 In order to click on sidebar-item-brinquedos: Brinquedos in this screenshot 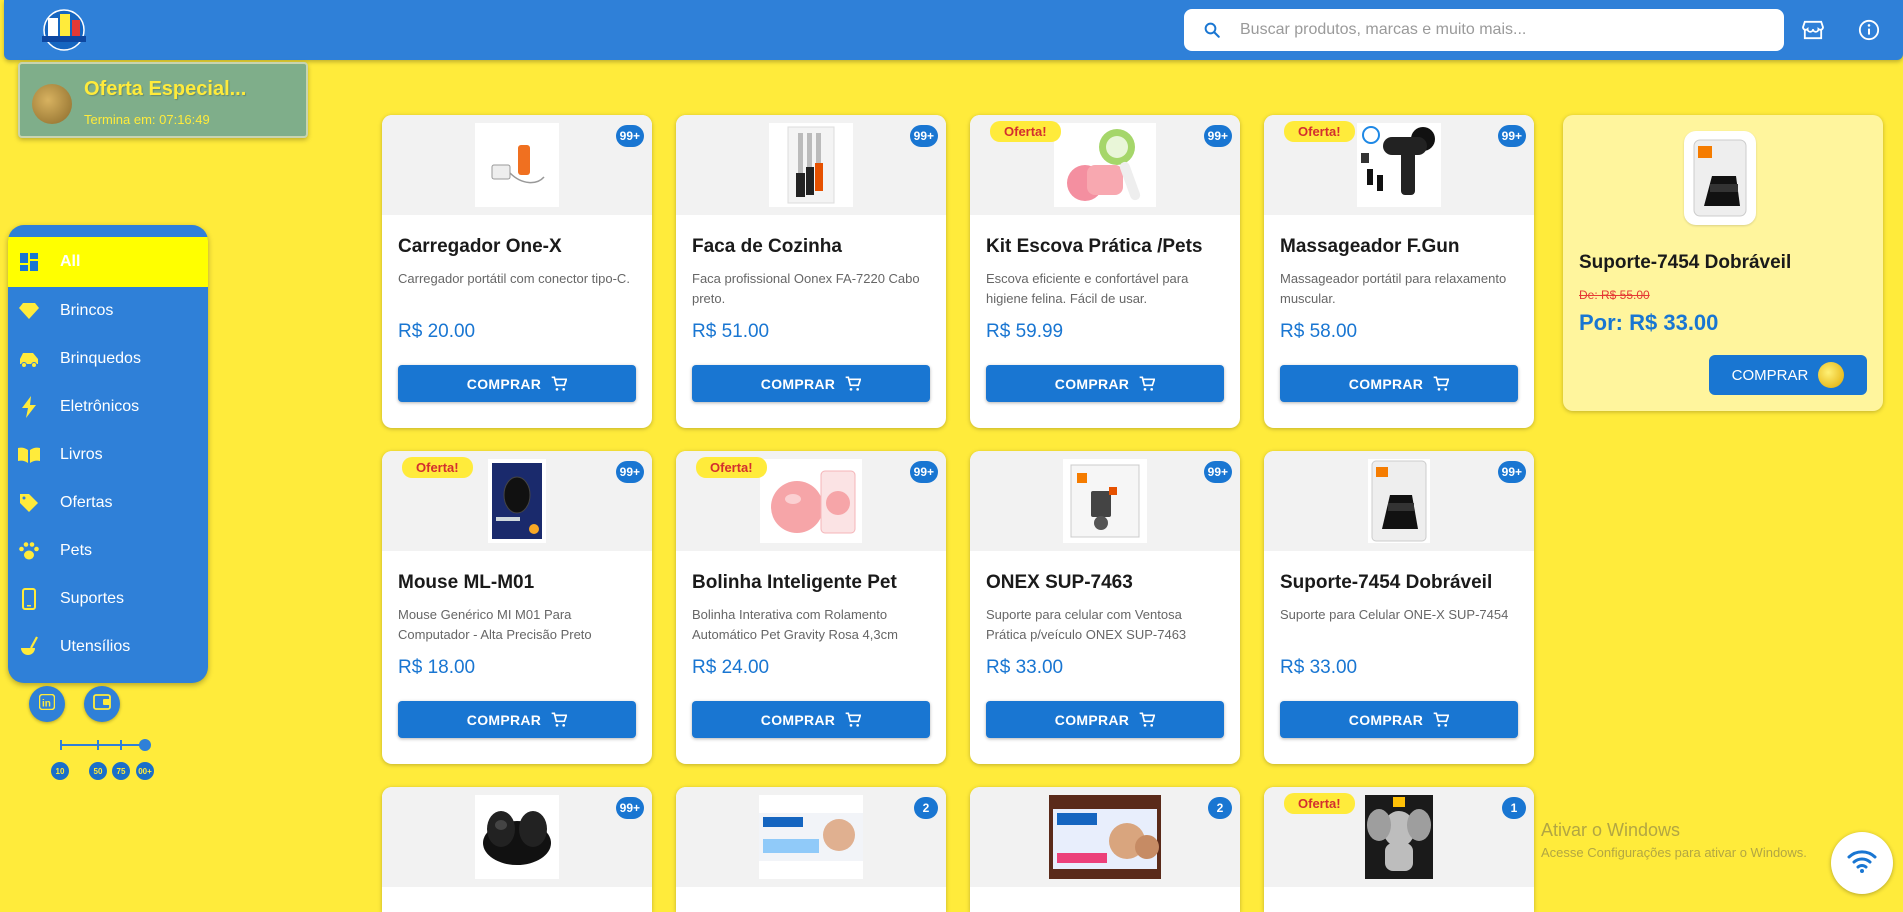, I will do `click(108, 359)`.